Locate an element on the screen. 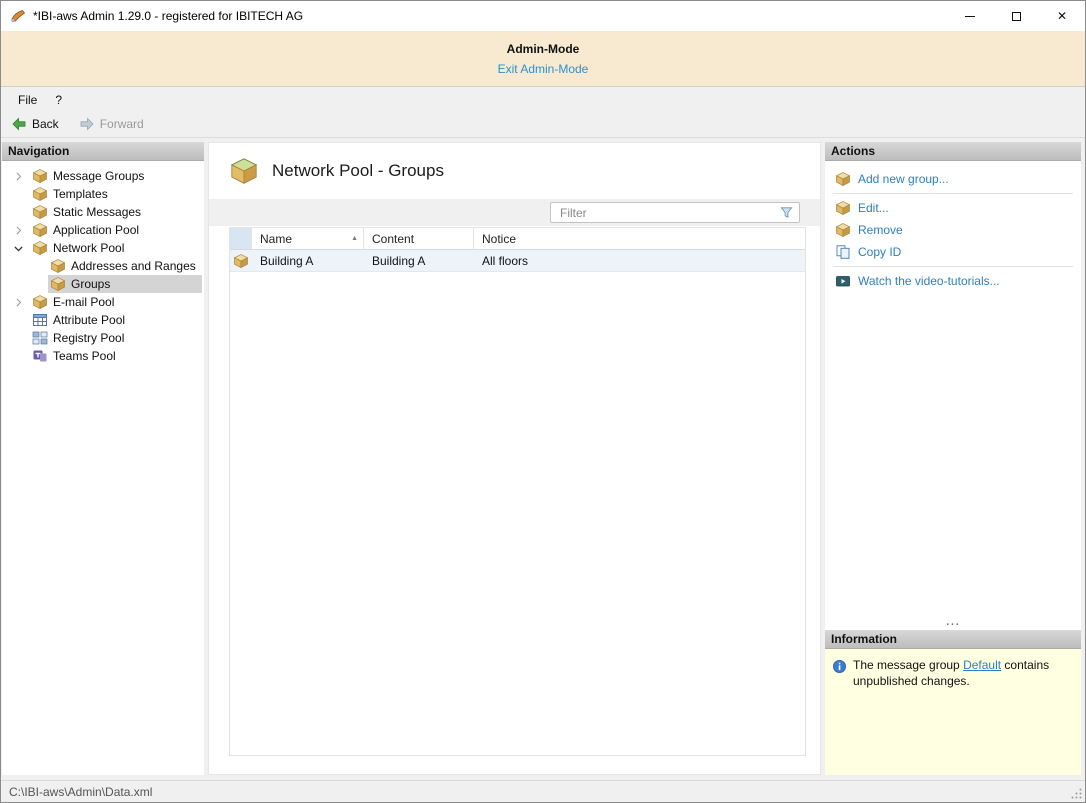 Image resolution: width=1086 pixels, height=803 pixels. name-column-header: Name ▲ is located at coordinates (308, 238).